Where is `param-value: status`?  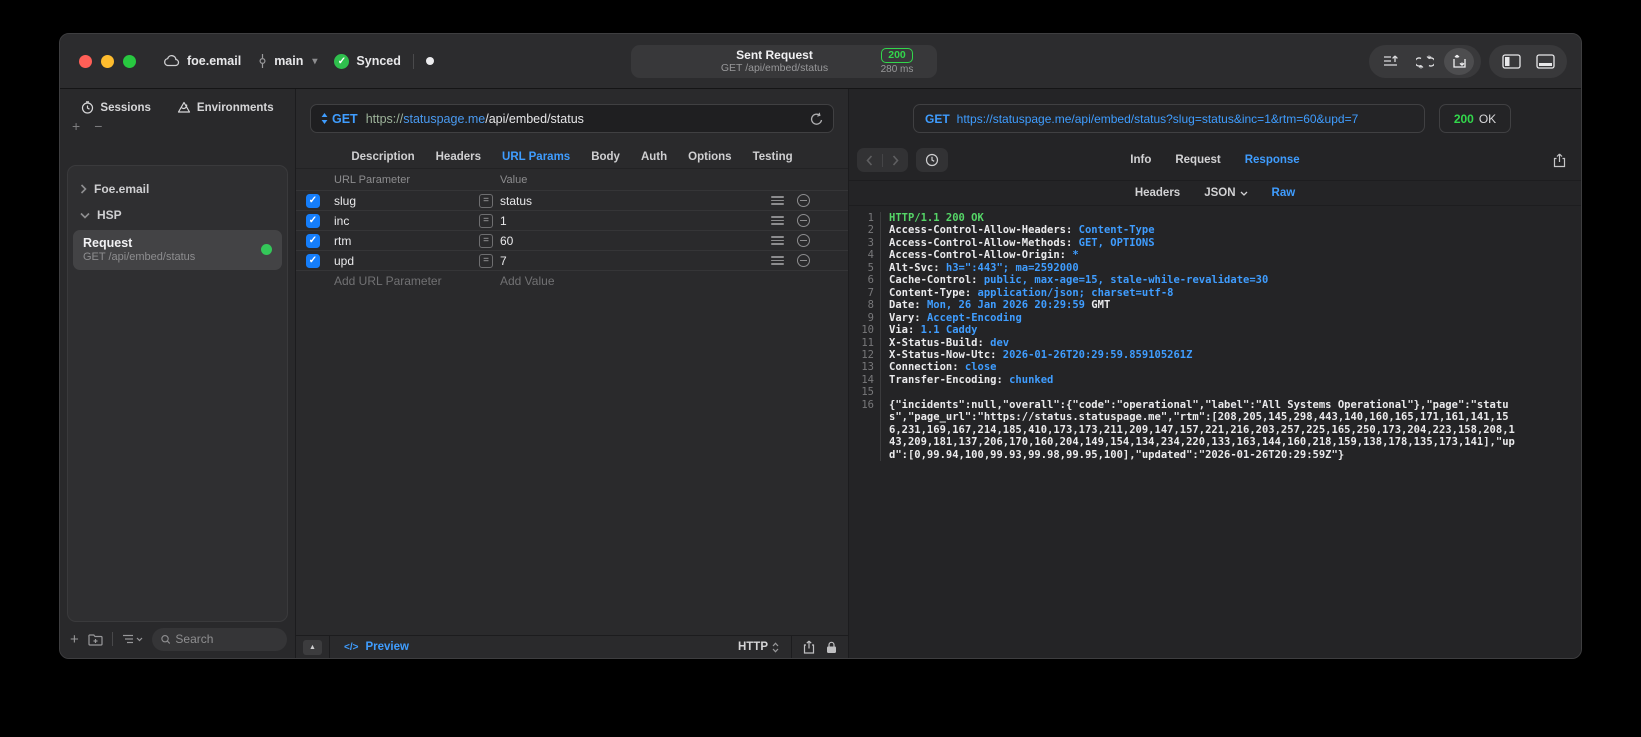 param-value: status is located at coordinates (516, 201).